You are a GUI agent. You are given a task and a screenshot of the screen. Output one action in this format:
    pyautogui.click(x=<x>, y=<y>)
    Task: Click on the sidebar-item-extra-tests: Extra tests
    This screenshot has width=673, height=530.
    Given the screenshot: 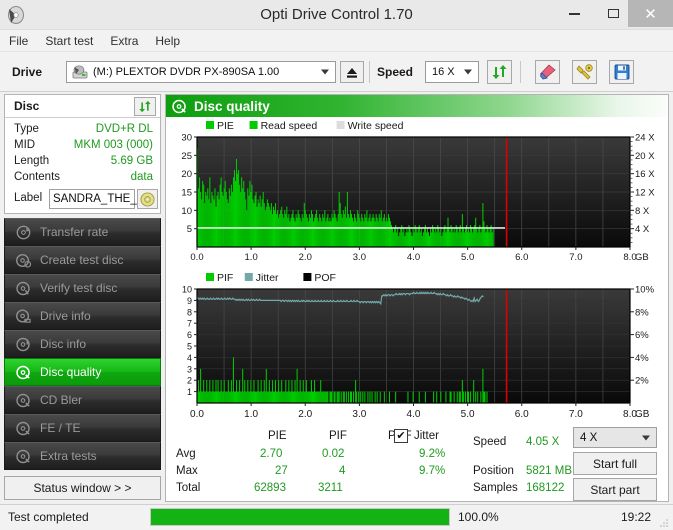 What is the action you would take?
    pyautogui.click(x=82, y=456)
    